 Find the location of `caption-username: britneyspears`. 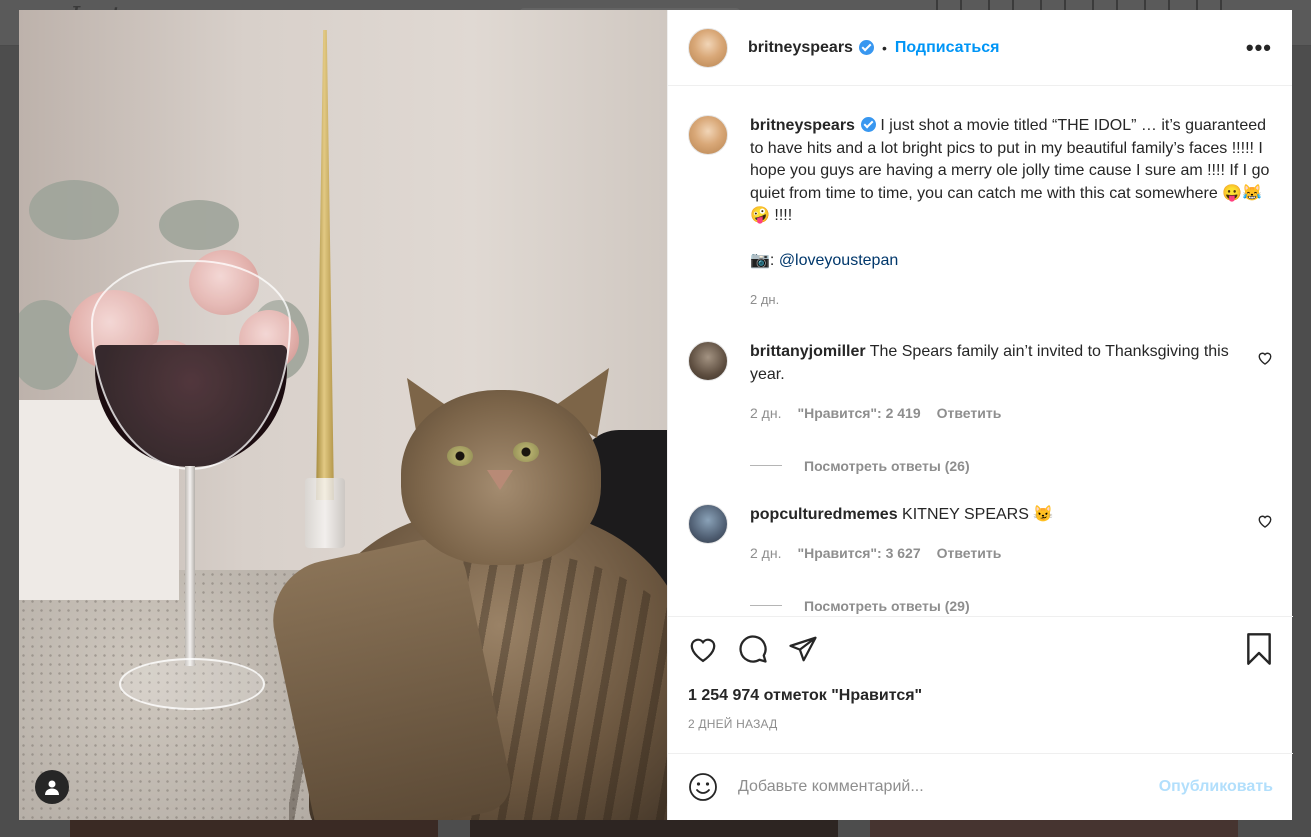

caption-username: britneyspears is located at coordinates (802, 125).